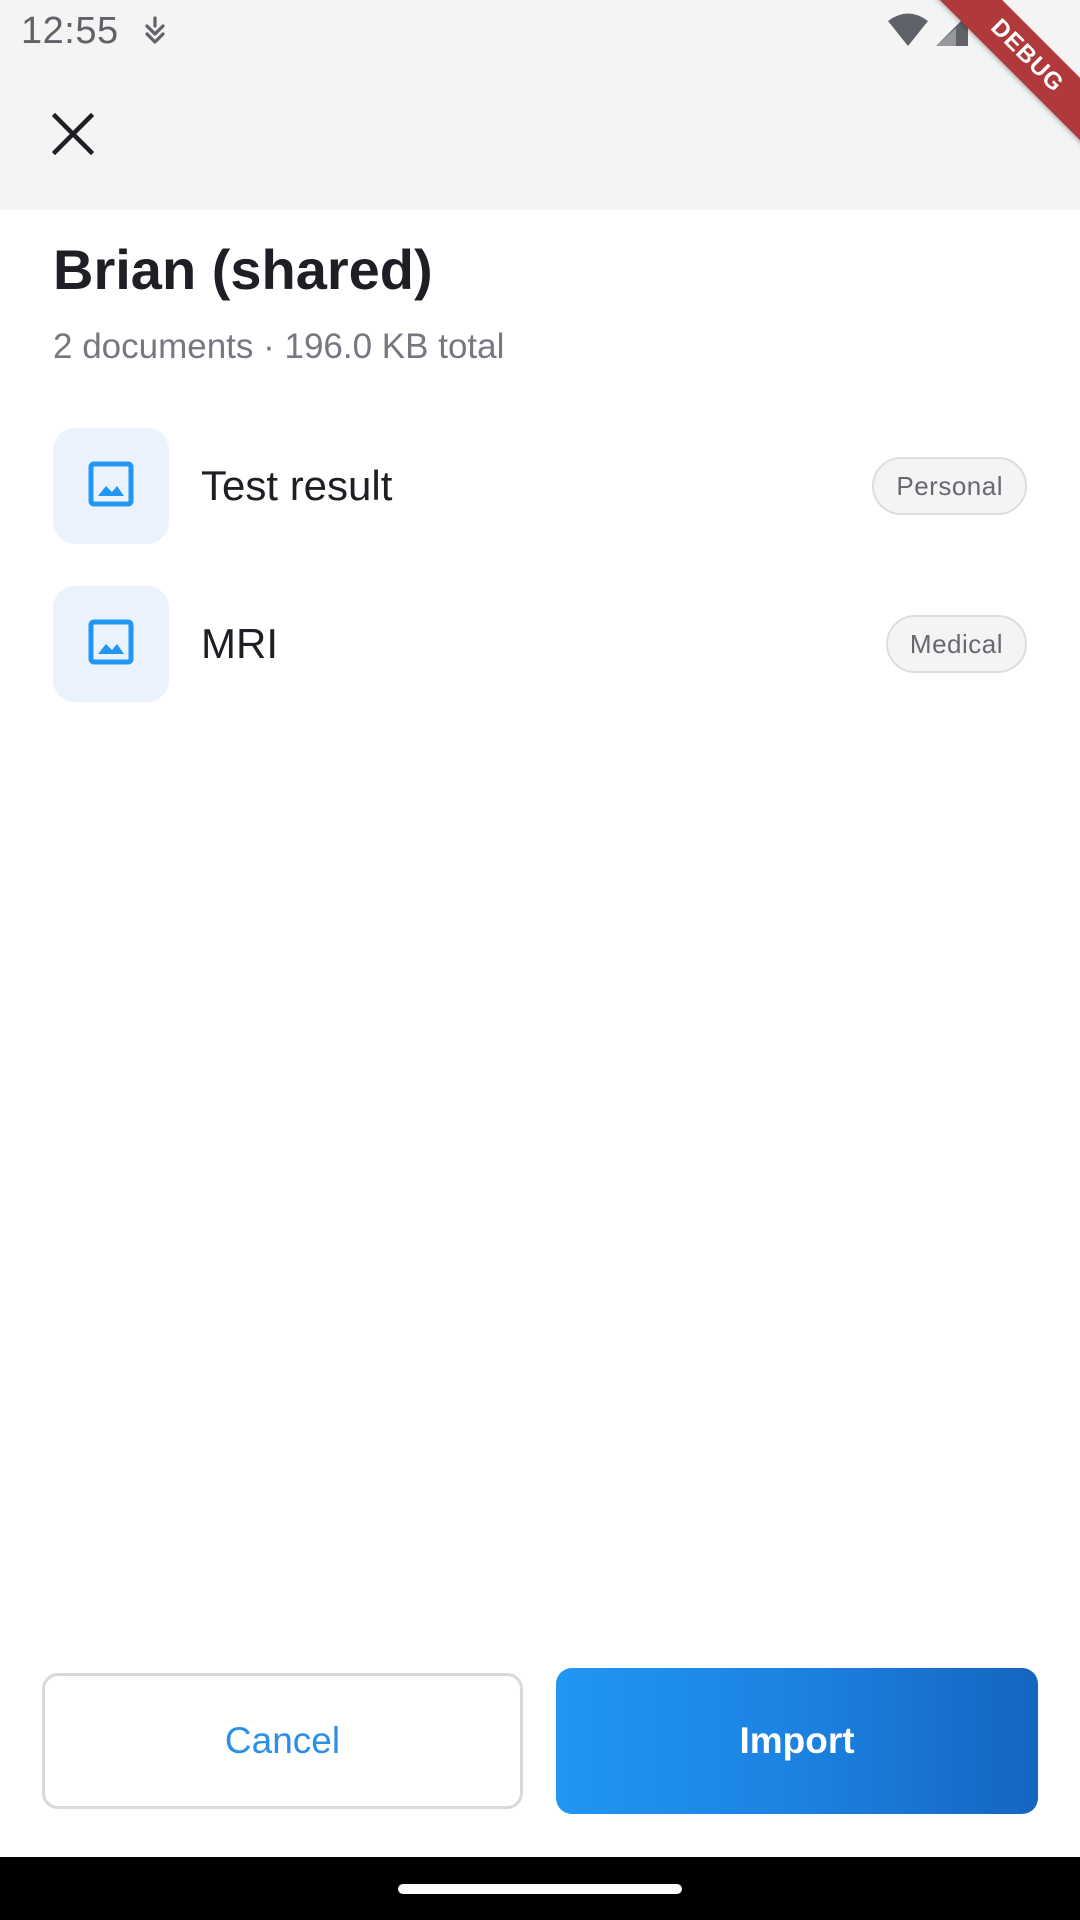 The height and width of the screenshot is (1920, 1080). What do you see at coordinates (239, 643) in the screenshot?
I see `document-name: MRI` at bounding box center [239, 643].